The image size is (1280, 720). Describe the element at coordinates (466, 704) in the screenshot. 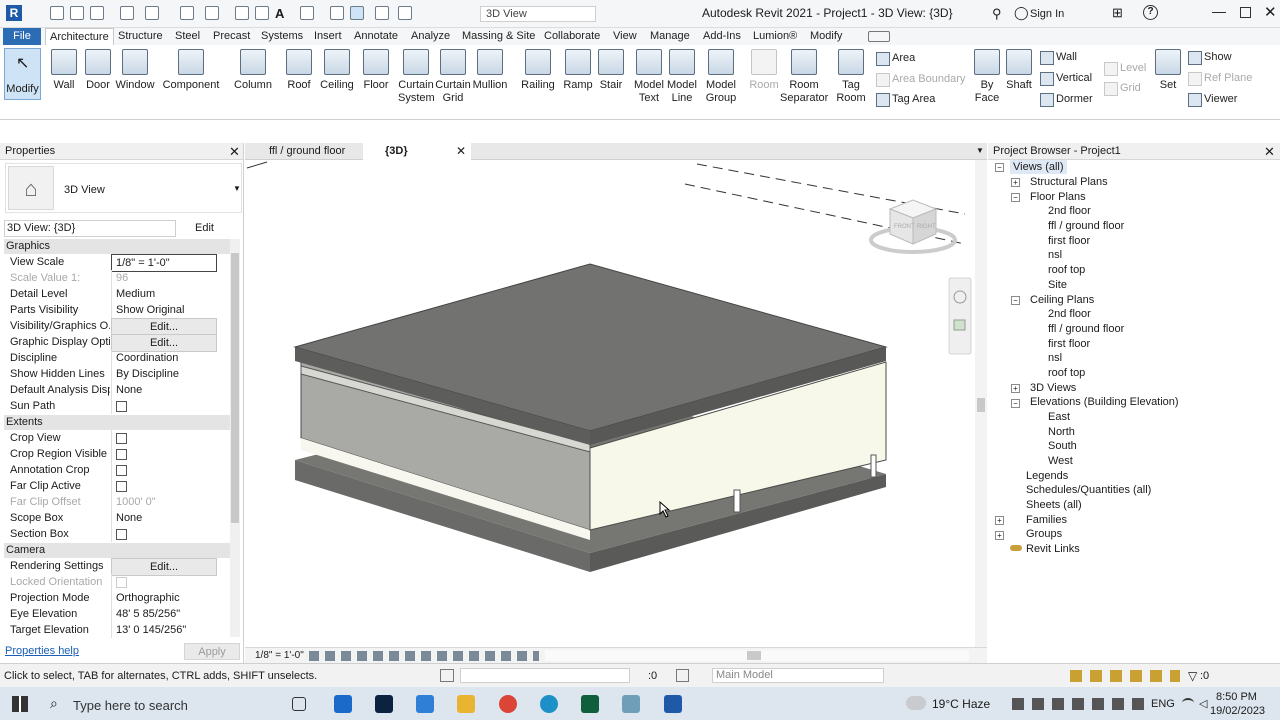

I see `file-explorer-icon` at that location.